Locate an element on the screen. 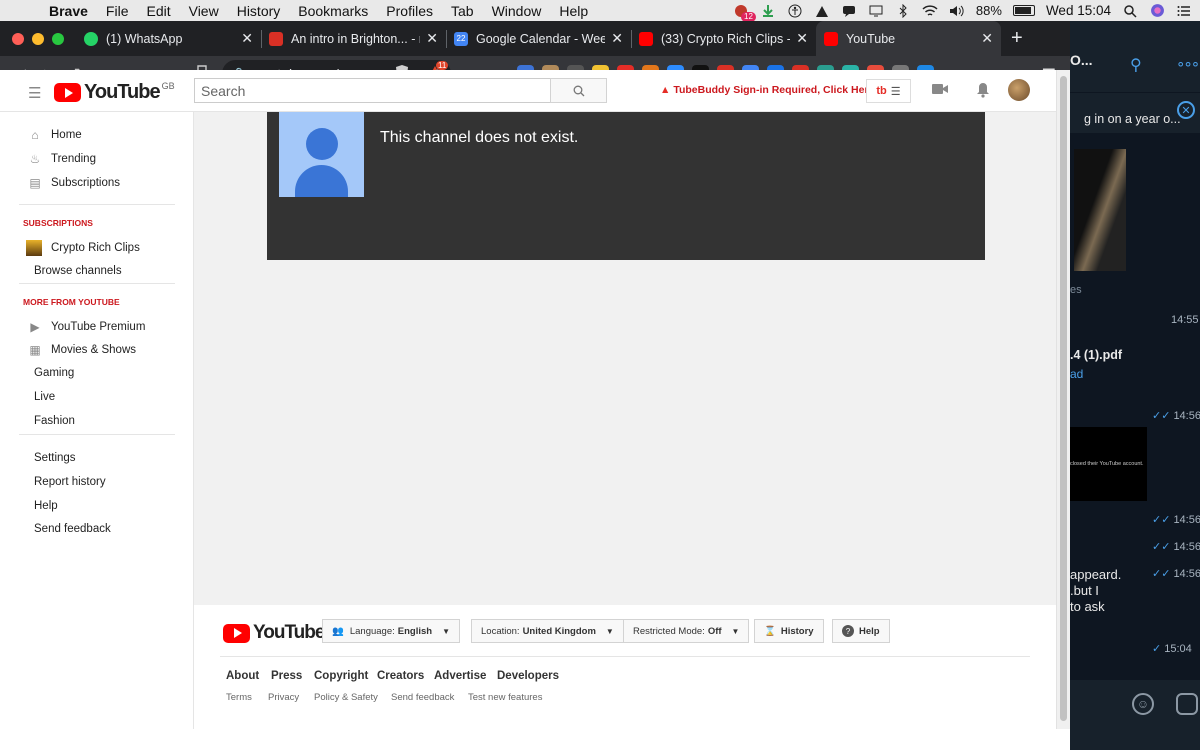 Image resolution: width=1200 pixels, height=750 pixels. page-scrollbar is located at coordinates (1063, 399).